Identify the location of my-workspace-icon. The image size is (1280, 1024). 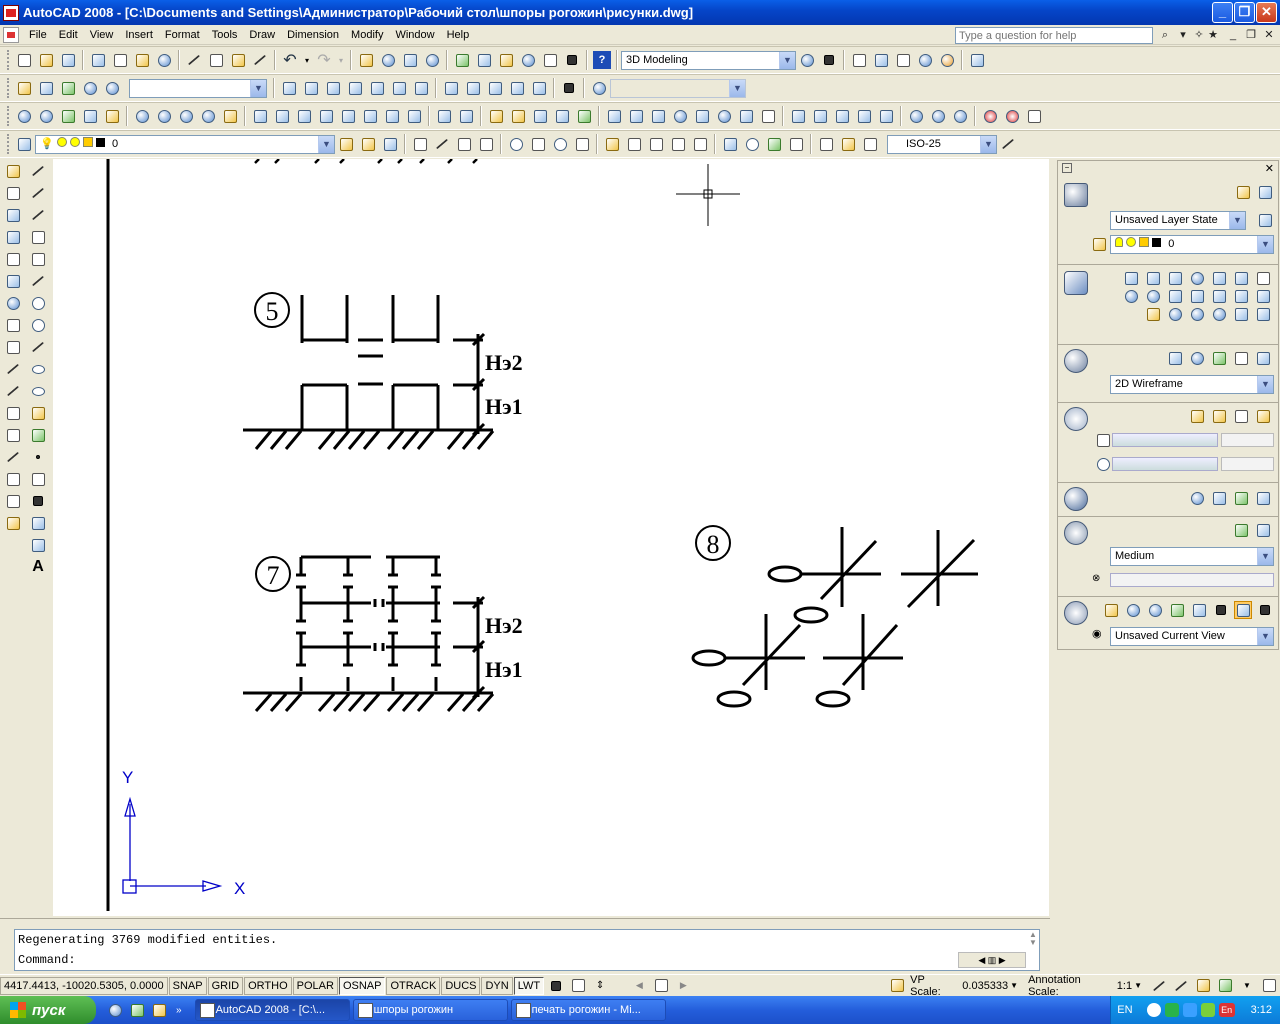
(829, 60).